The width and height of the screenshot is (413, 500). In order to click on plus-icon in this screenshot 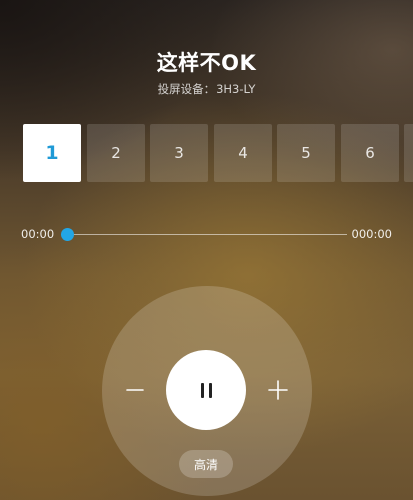, I will do `click(278, 390)`.